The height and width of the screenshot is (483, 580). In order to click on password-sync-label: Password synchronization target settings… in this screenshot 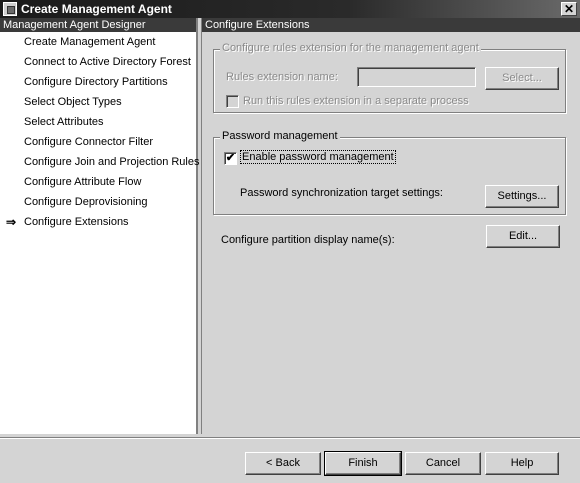, I will do `click(341, 193)`.